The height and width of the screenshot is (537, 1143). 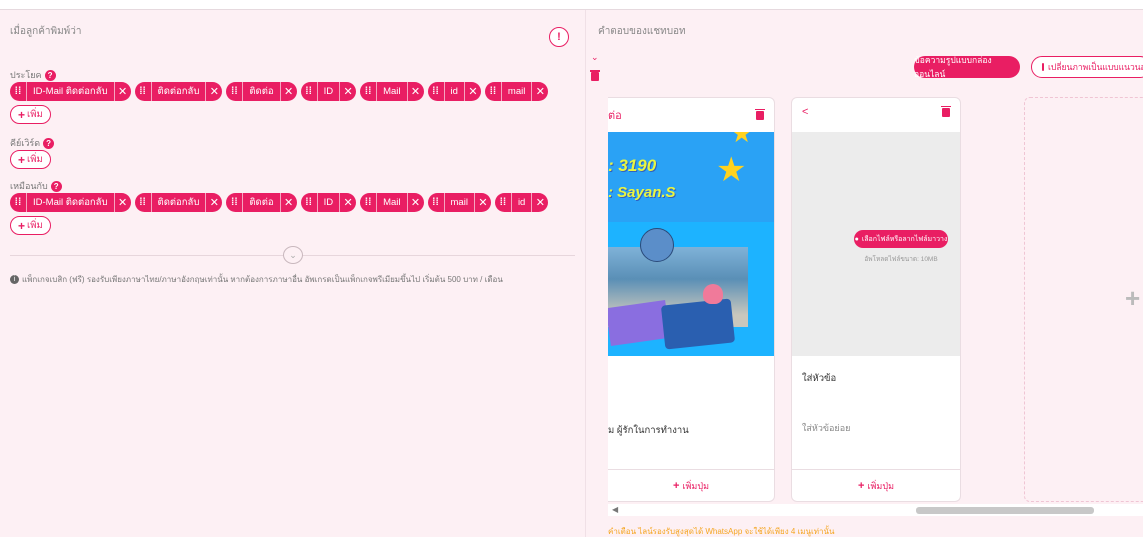 What do you see at coordinates (642, 192) in the screenshot?
I see `image-text-name: : Sayan.S` at bounding box center [642, 192].